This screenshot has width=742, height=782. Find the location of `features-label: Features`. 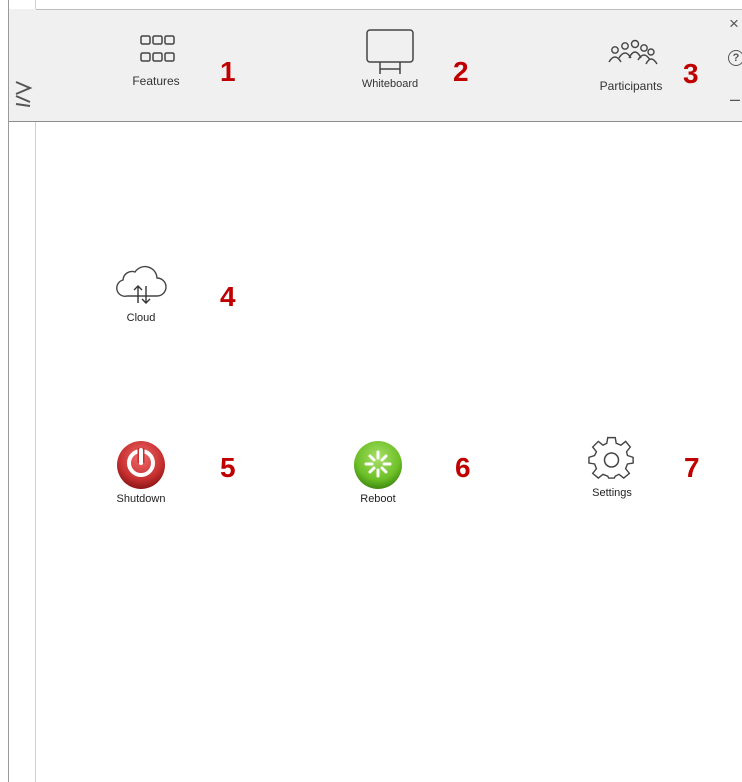

features-label: Features is located at coordinates (156, 81).